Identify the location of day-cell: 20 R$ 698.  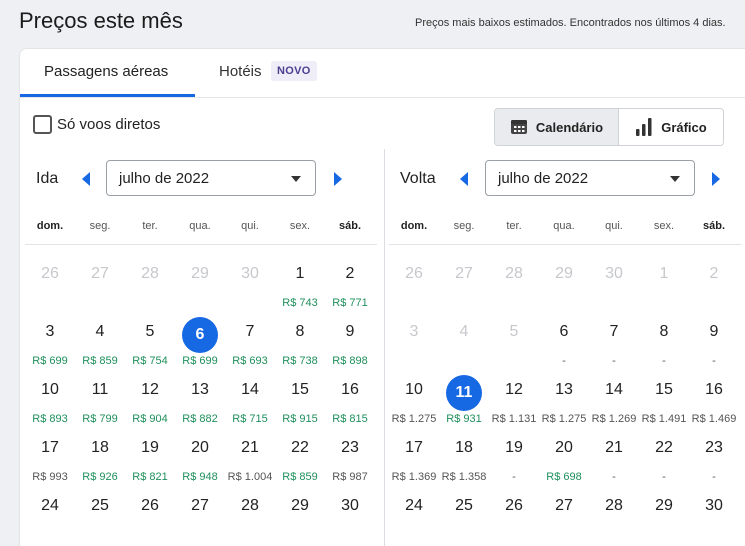
(564, 456).